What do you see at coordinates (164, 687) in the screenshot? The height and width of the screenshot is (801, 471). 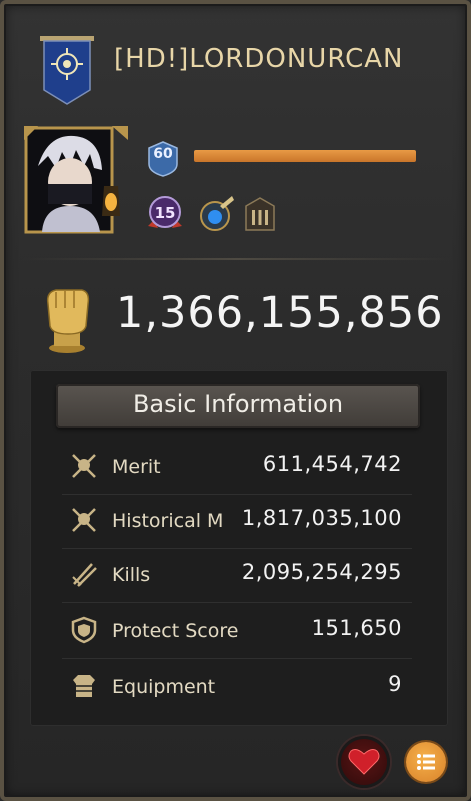 I see `stat-label: Equipment` at bounding box center [164, 687].